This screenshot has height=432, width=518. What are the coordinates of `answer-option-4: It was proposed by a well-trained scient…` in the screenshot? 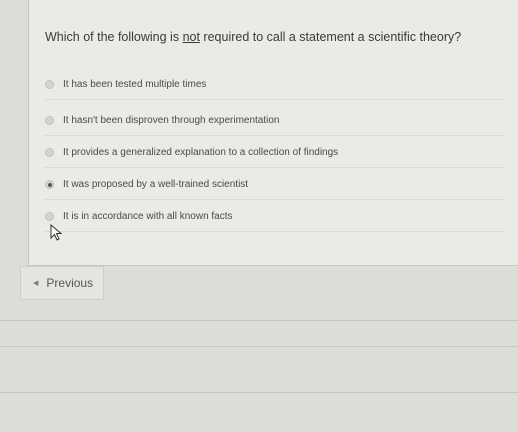 It's located at (275, 185).